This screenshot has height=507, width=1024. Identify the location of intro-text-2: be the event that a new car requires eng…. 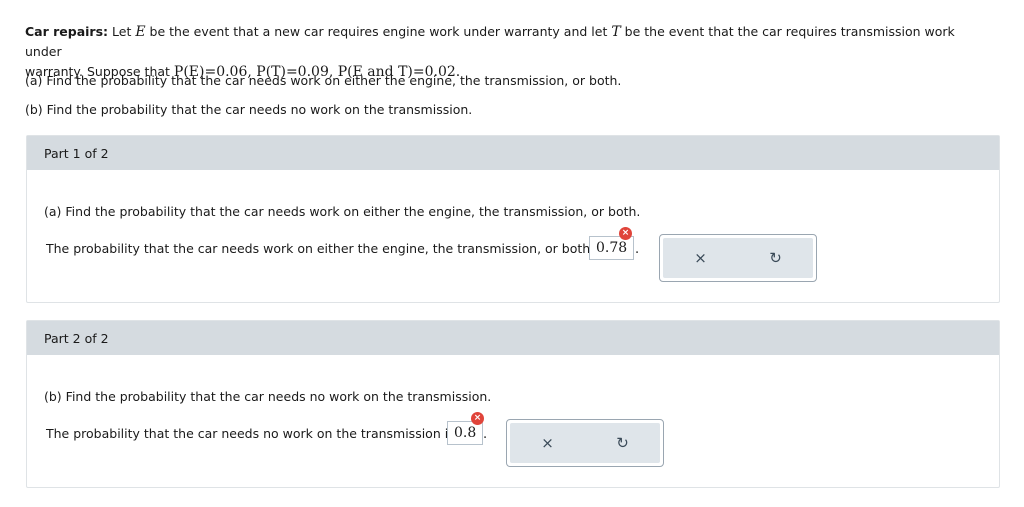
(378, 31).